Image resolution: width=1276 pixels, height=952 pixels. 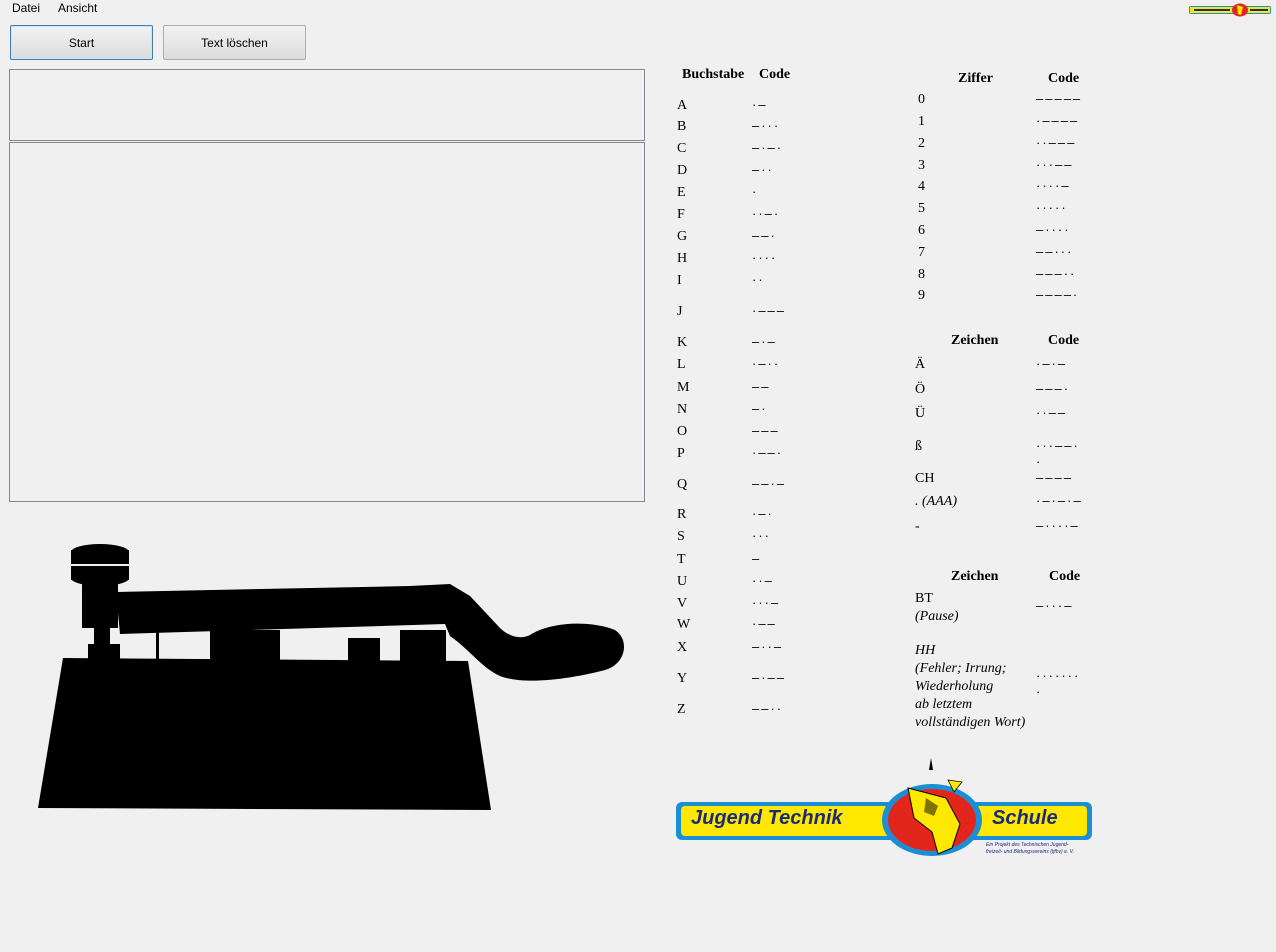 What do you see at coordinates (682, 170) in the screenshot?
I see `letters-char-3: D` at bounding box center [682, 170].